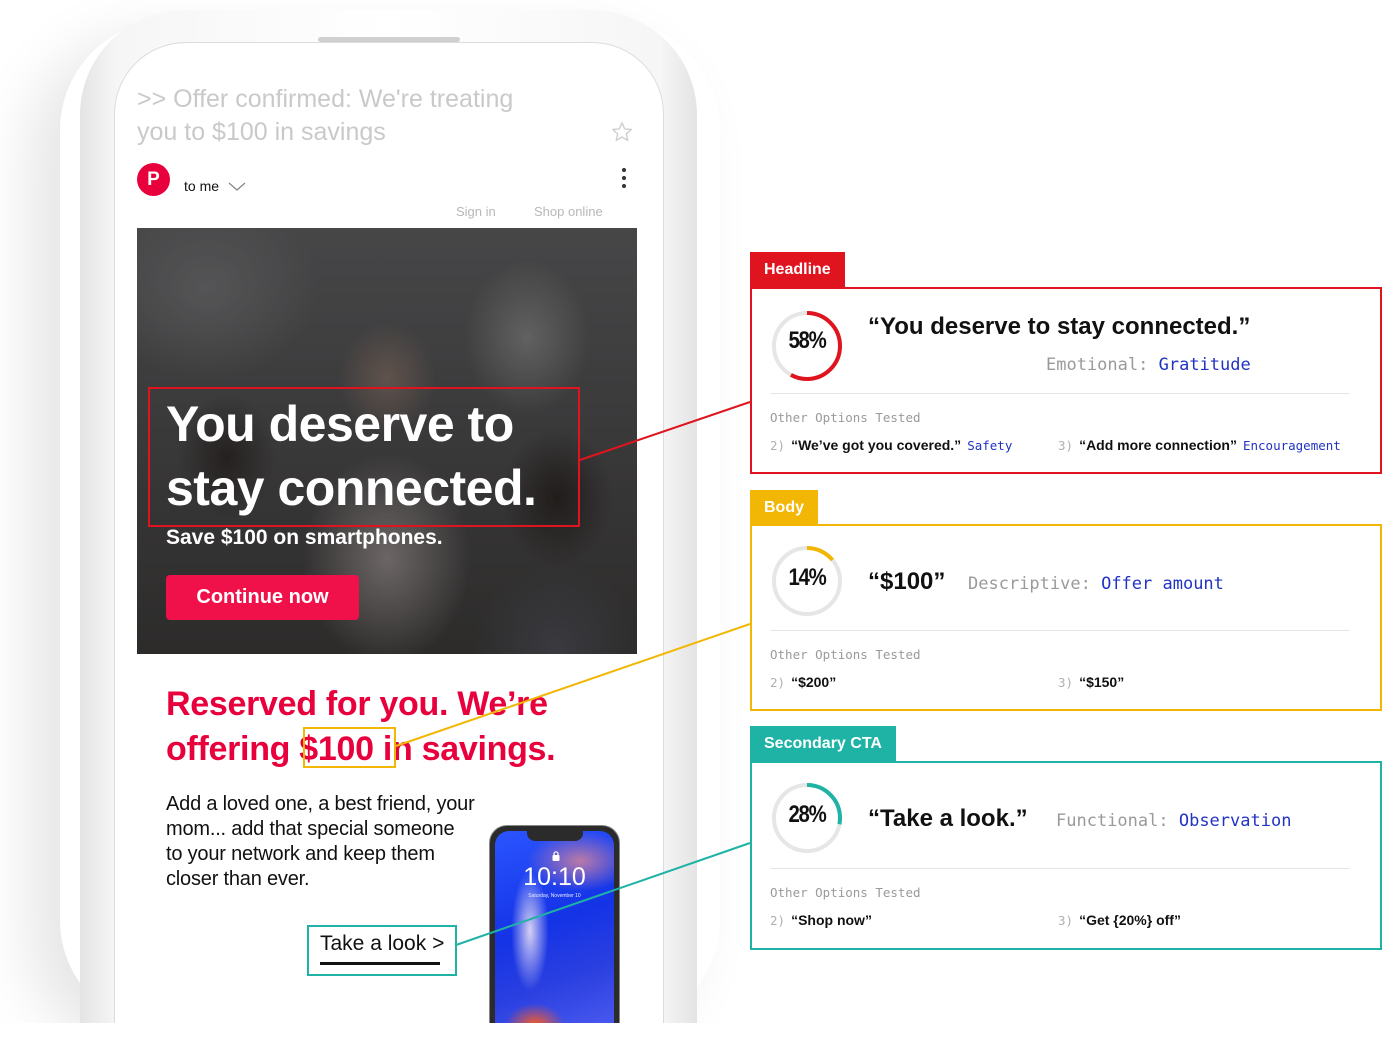  I want to click on option-item: 2) “Shop now”, so click(821, 920).